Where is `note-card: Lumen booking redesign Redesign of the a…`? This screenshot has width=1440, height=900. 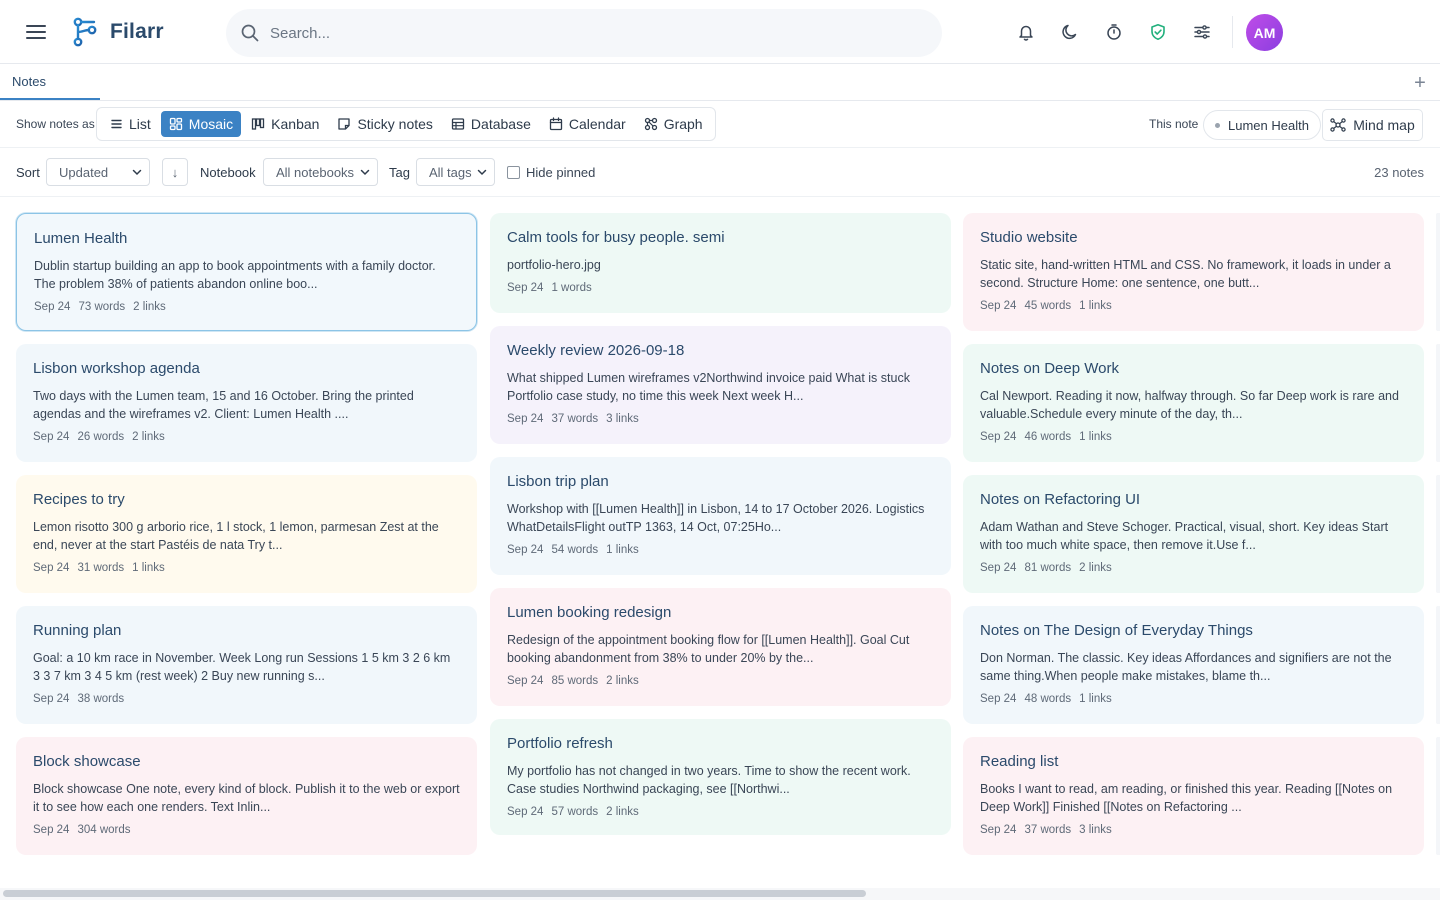
note-card: Lumen booking redesign Redesign of the a… is located at coordinates (720, 647).